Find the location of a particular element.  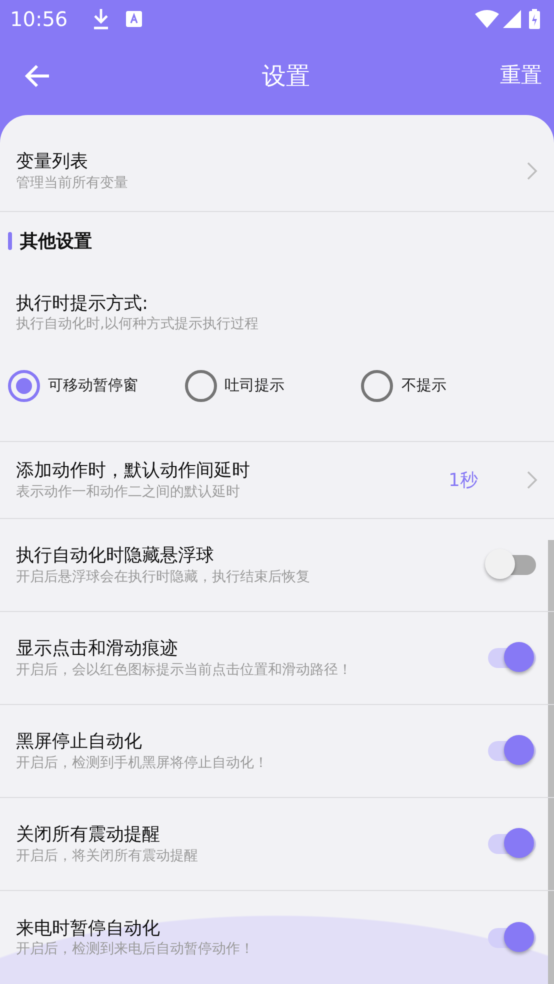

signal-icon is located at coordinates (512, 19).